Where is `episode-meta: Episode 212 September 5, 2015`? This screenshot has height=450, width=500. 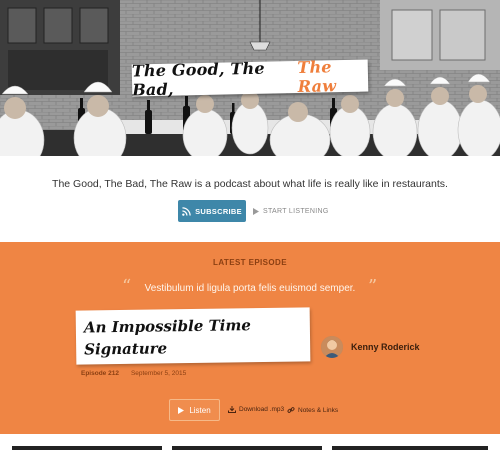 episode-meta: Episode 212 September 5, 2015 is located at coordinates (133, 373).